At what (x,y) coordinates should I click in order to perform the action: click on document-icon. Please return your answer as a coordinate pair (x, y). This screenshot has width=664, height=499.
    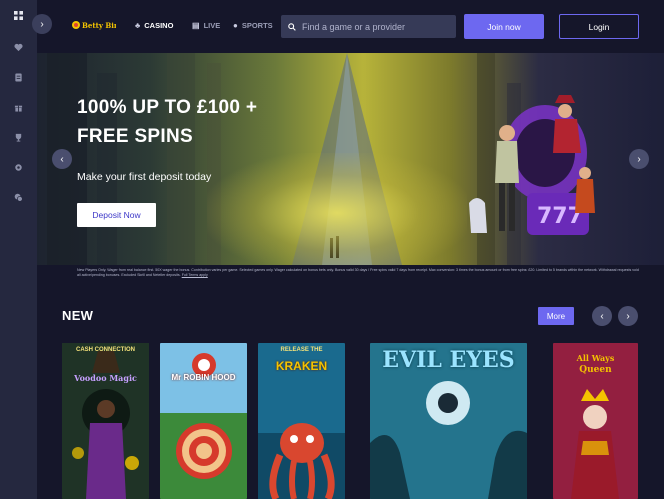
    Looking at the image, I should click on (18, 77).